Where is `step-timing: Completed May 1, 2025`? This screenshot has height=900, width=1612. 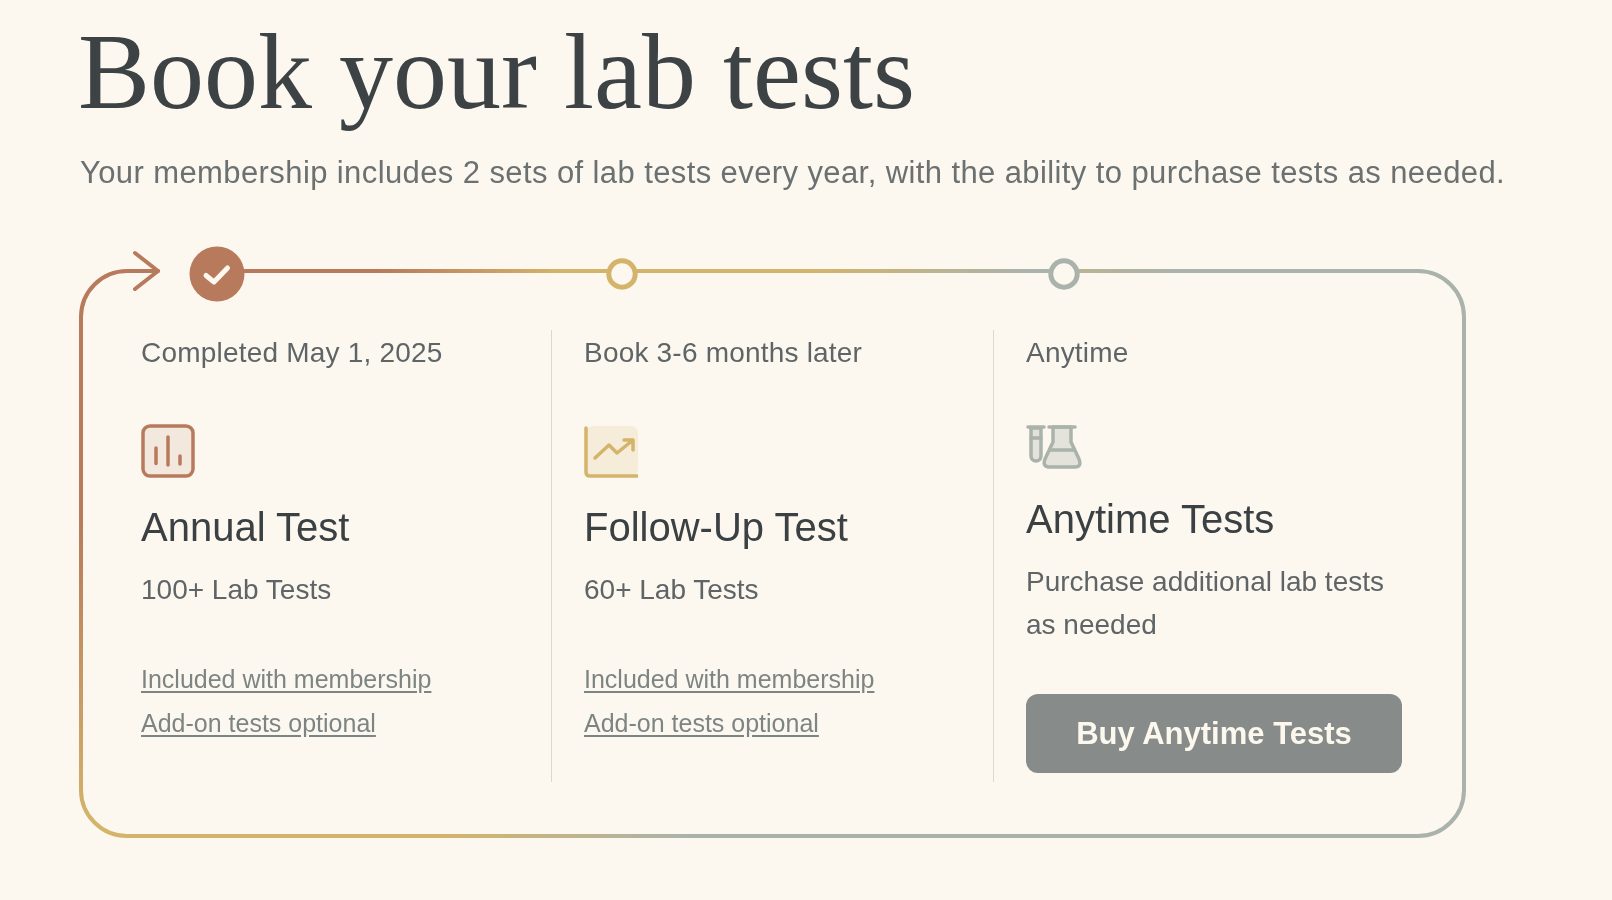
step-timing: Completed May 1, 2025 is located at coordinates (292, 353).